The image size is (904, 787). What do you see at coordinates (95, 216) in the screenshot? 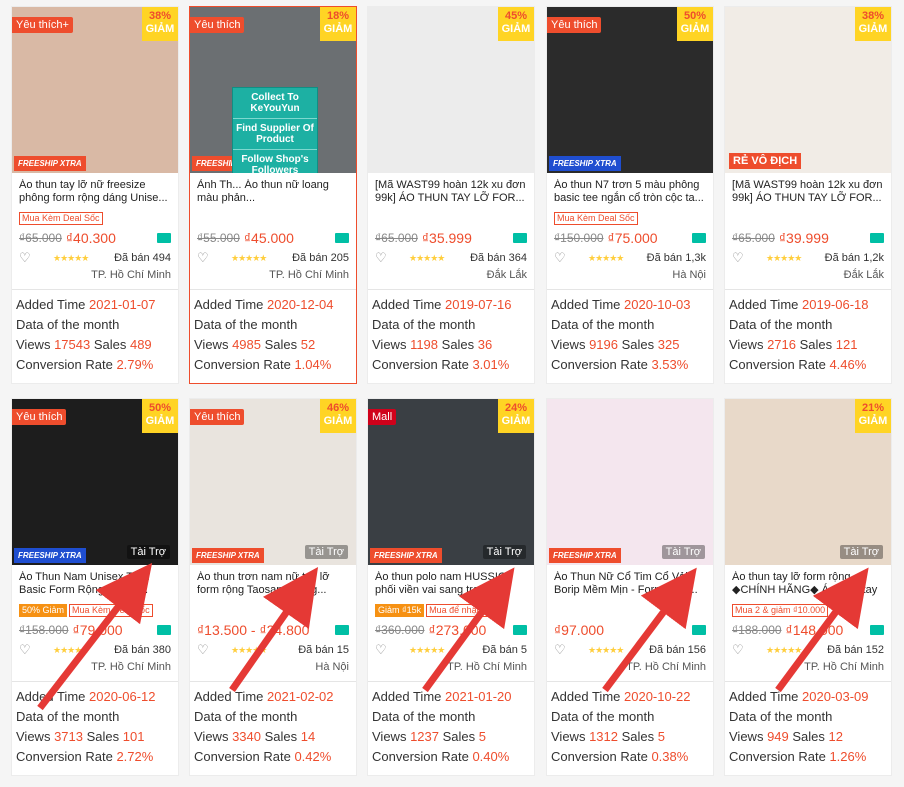
I see `promo-chips: Mua Kèm Deal Sốc` at bounding box center [95, 216].